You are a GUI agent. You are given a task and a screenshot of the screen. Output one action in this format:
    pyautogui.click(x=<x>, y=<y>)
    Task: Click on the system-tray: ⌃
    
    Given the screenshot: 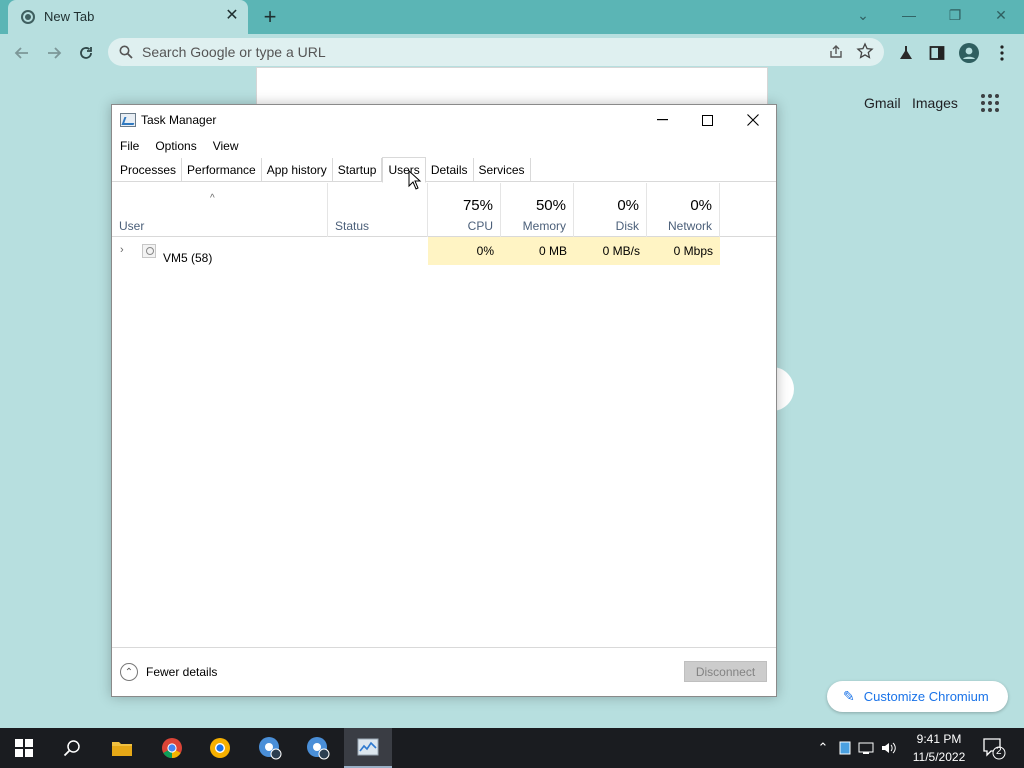 What is the action you would take?
    pyautogui.click(x=855, y=748)
    